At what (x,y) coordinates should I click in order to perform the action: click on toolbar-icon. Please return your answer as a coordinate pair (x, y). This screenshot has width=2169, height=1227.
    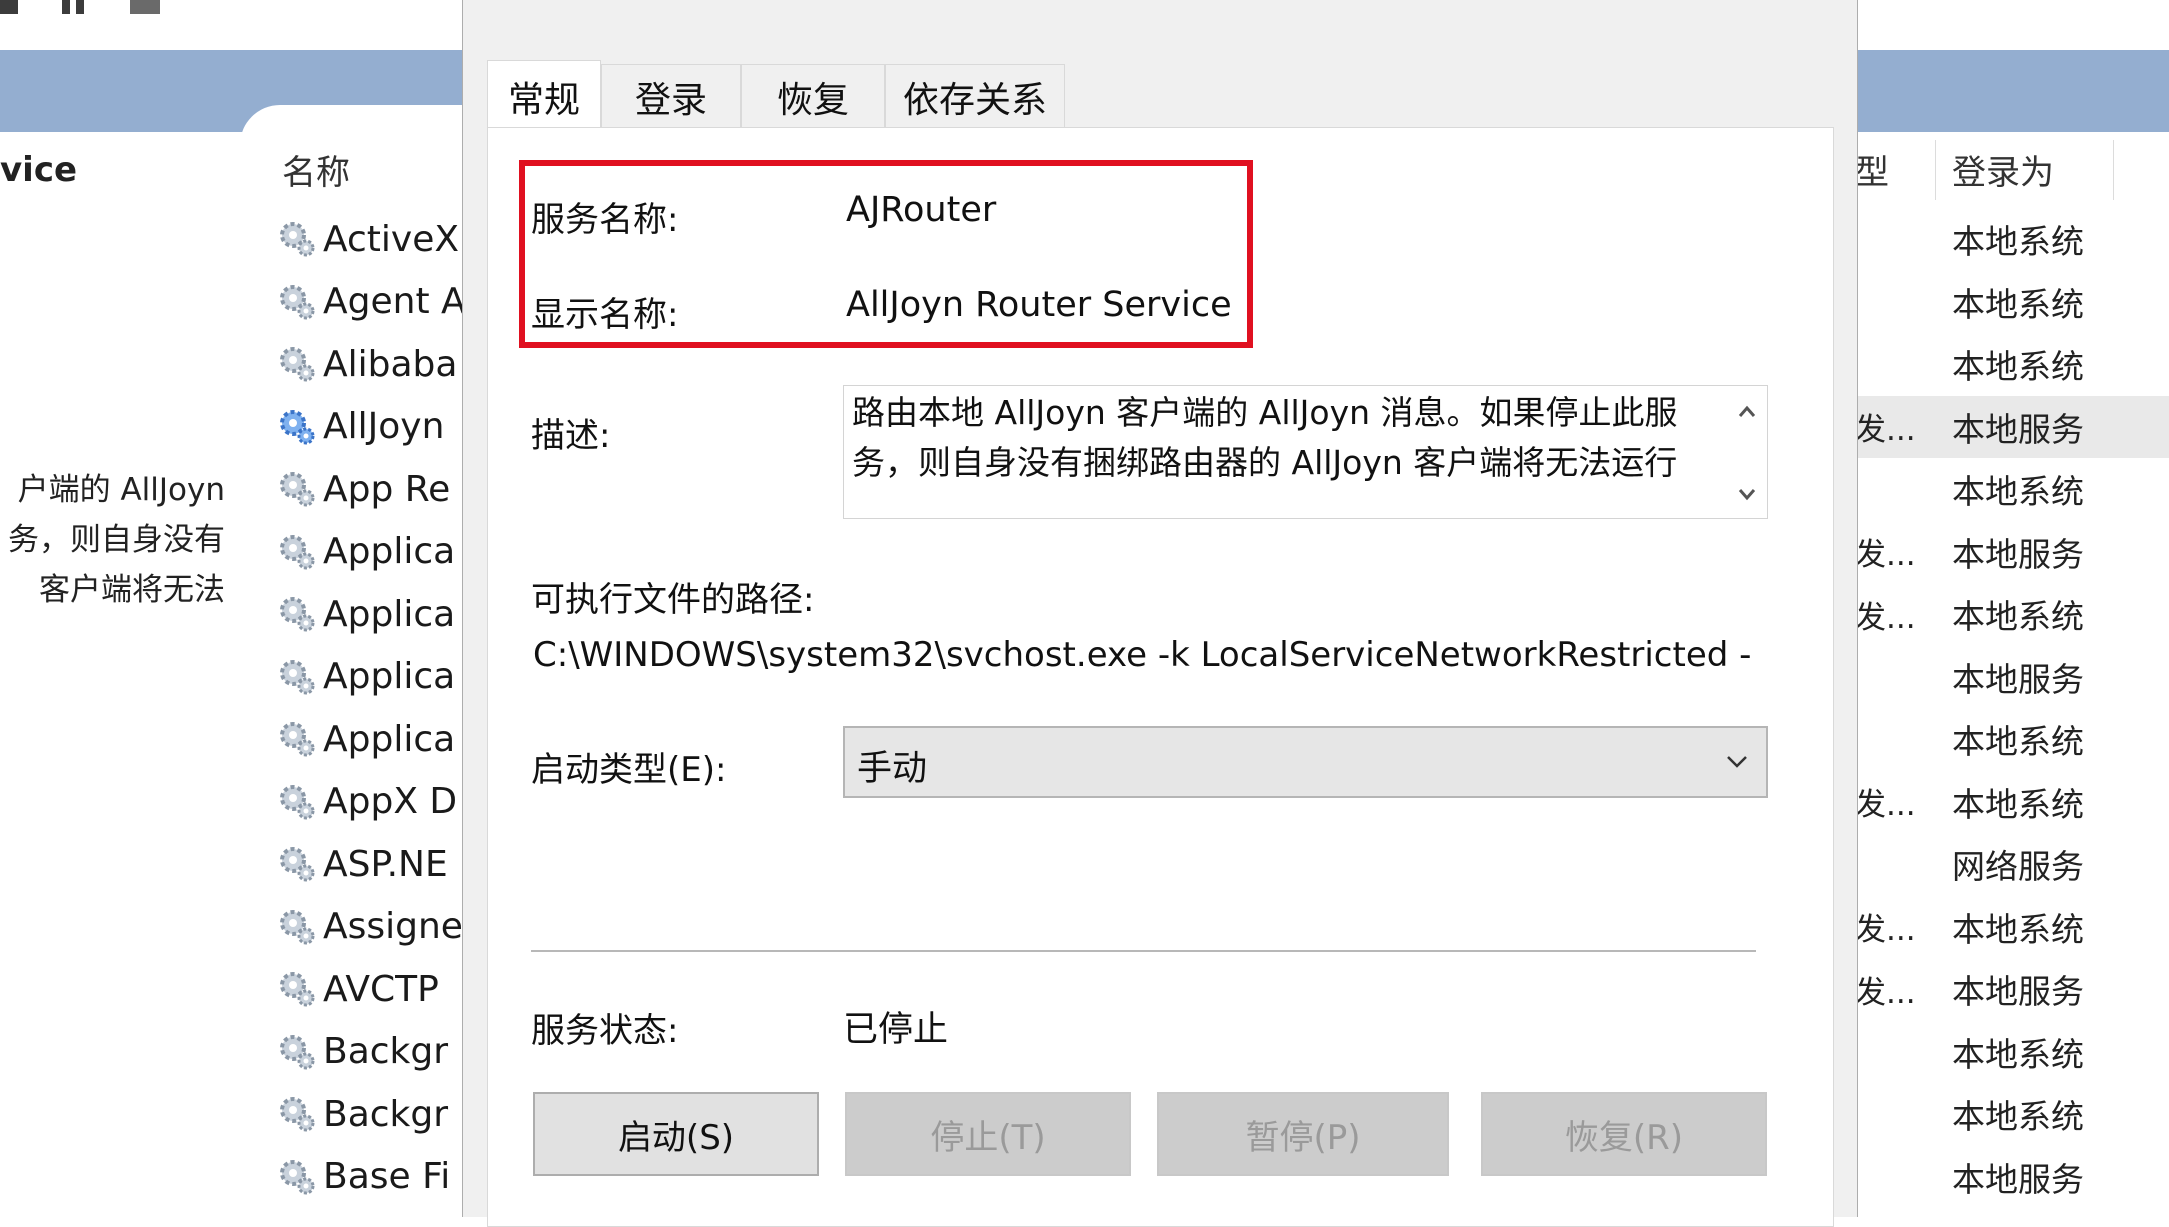
    Looking at the image, I should click on (9, 7).